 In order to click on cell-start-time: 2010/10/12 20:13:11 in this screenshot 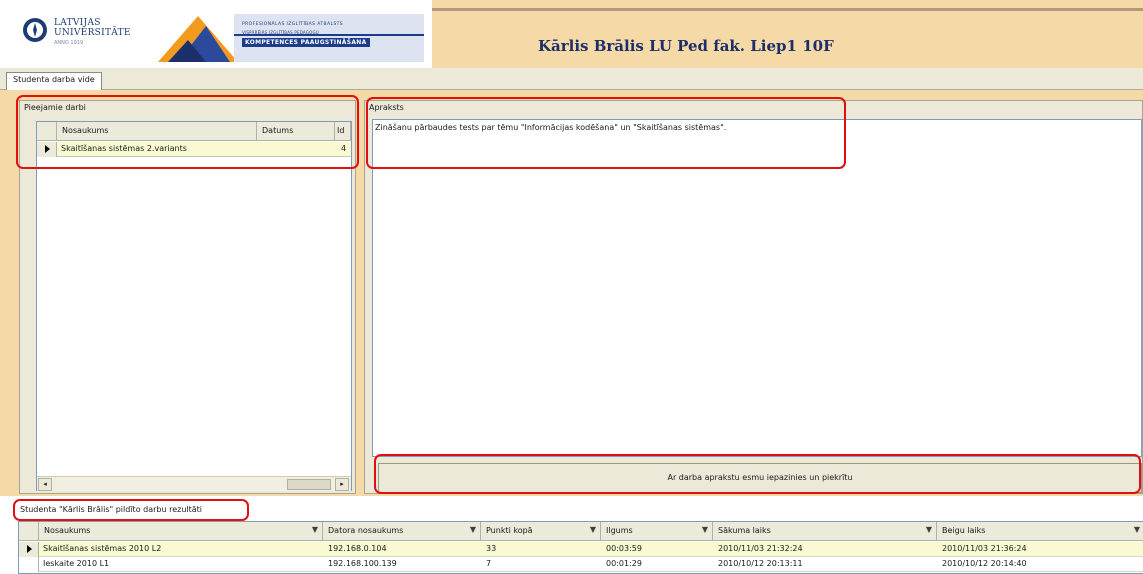, I will do `click(760, 563)`.